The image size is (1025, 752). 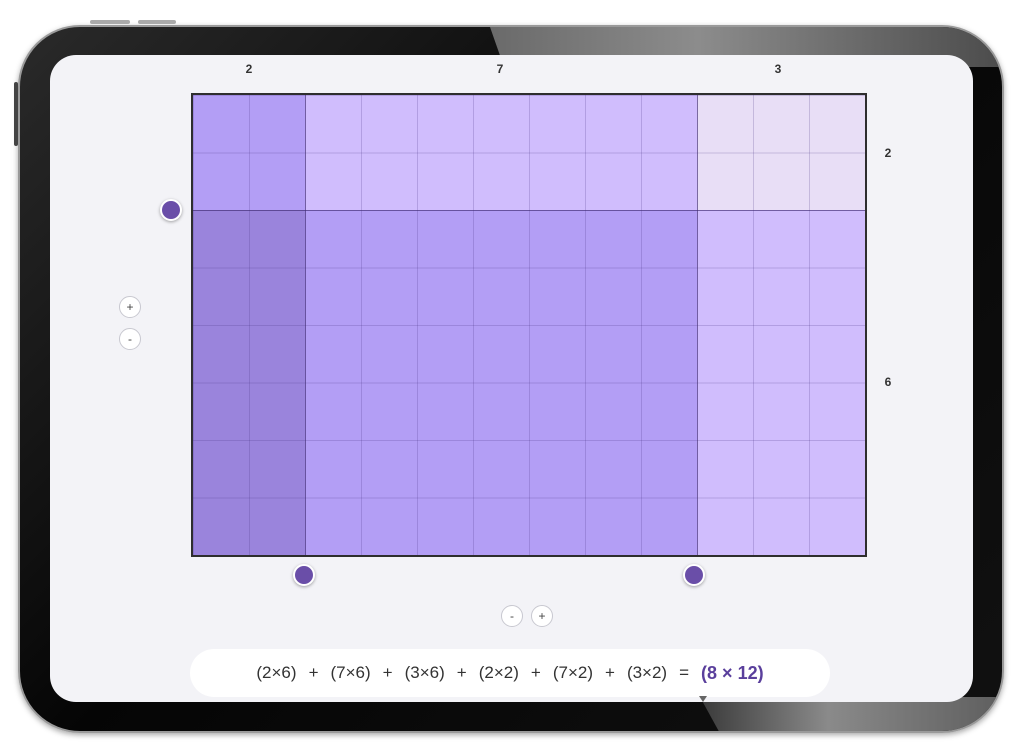 I want to click on equation-term: (2×6), so click(x=276, y=672).